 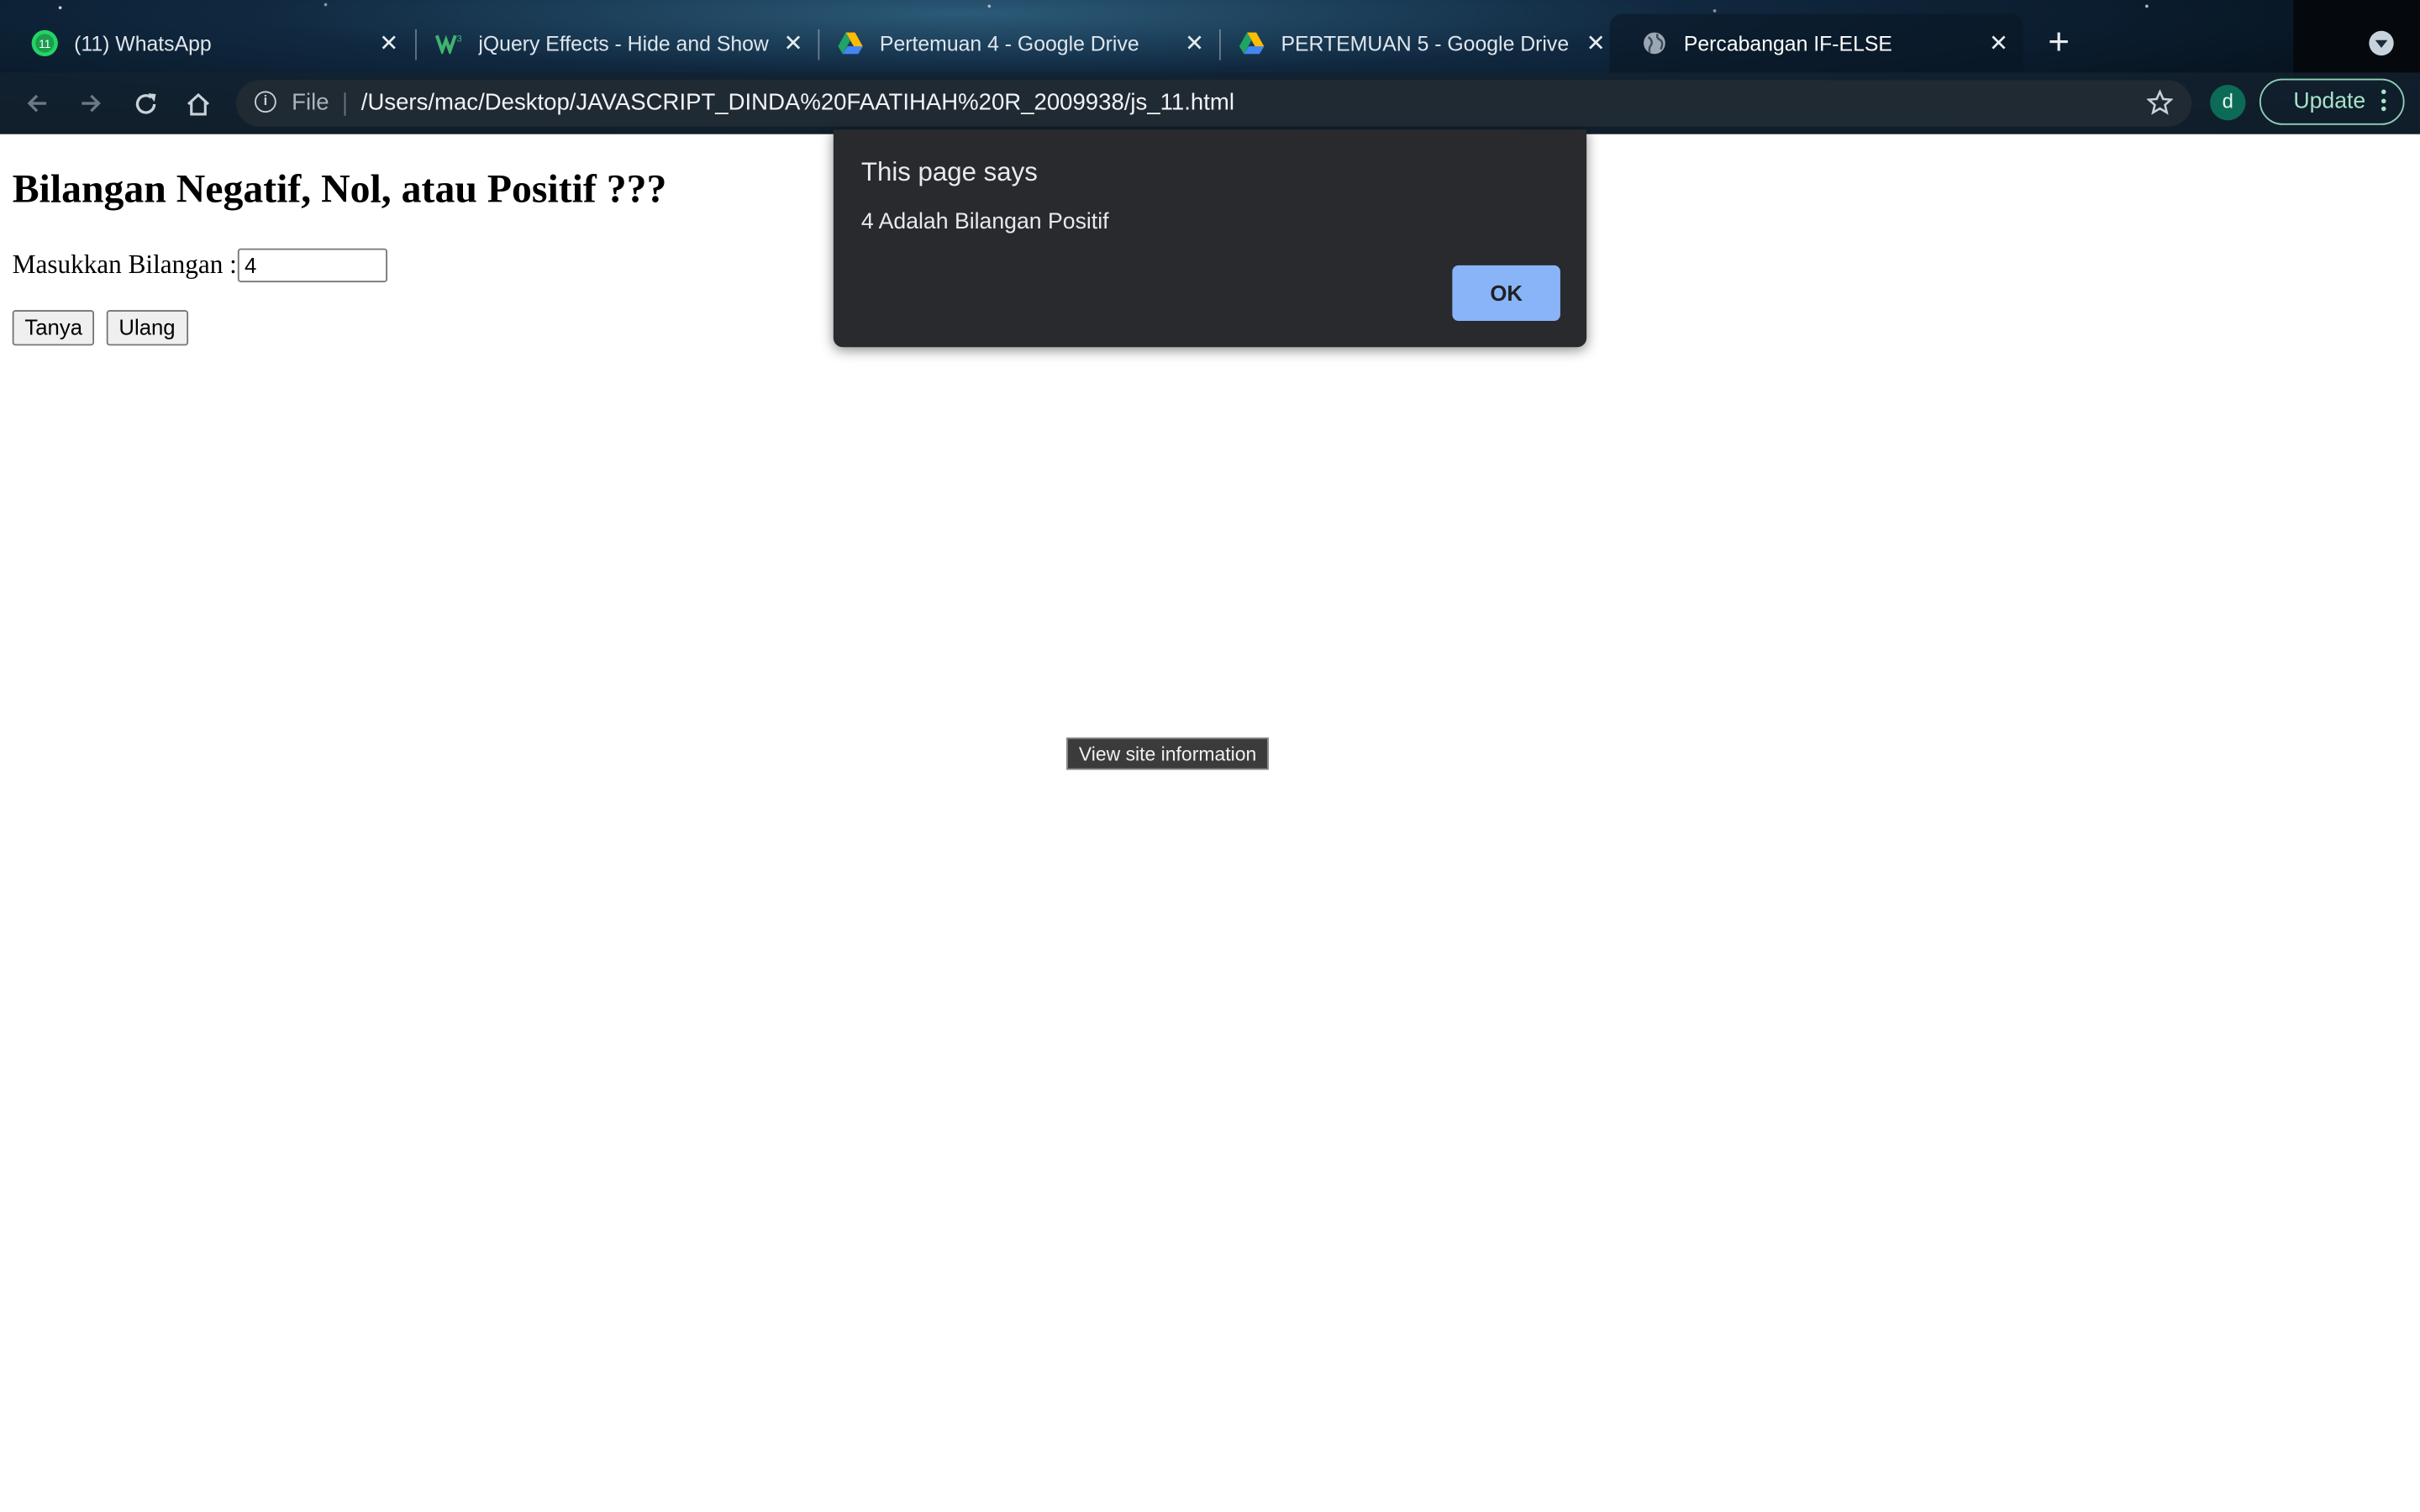 I want to click on svg-text: 11, so click(x=44, y=44).